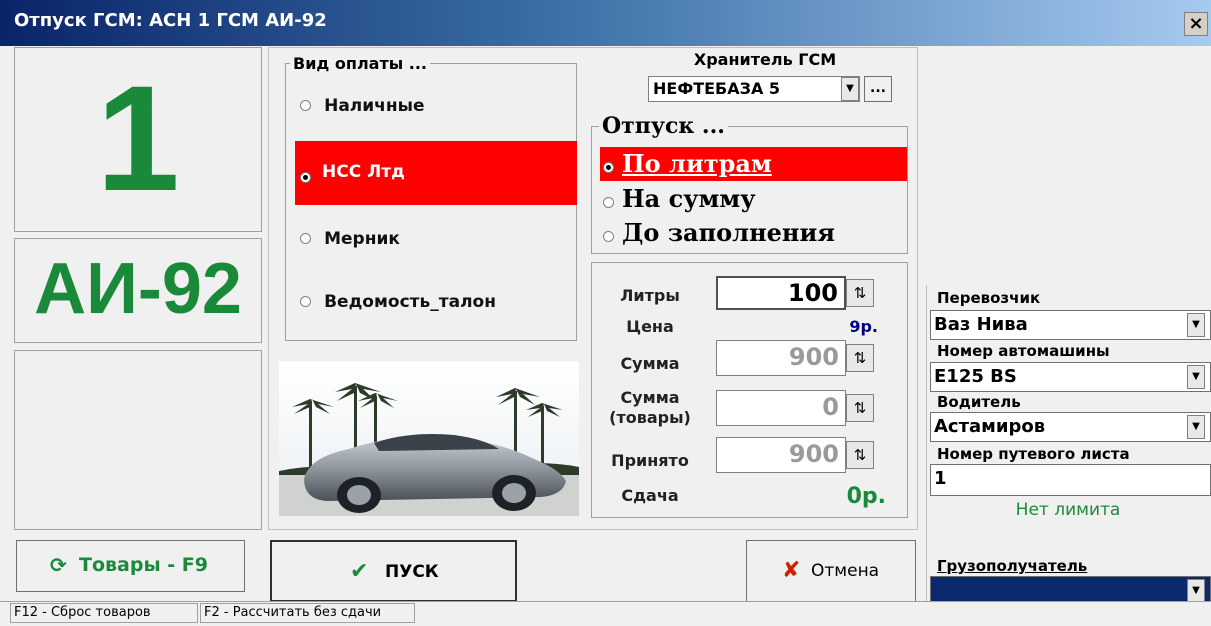 This screenshot has width=1211, height=626. Describe the element at coordinates (650, 495) in the screenshot. I see `change-label: Сдача` at that location.